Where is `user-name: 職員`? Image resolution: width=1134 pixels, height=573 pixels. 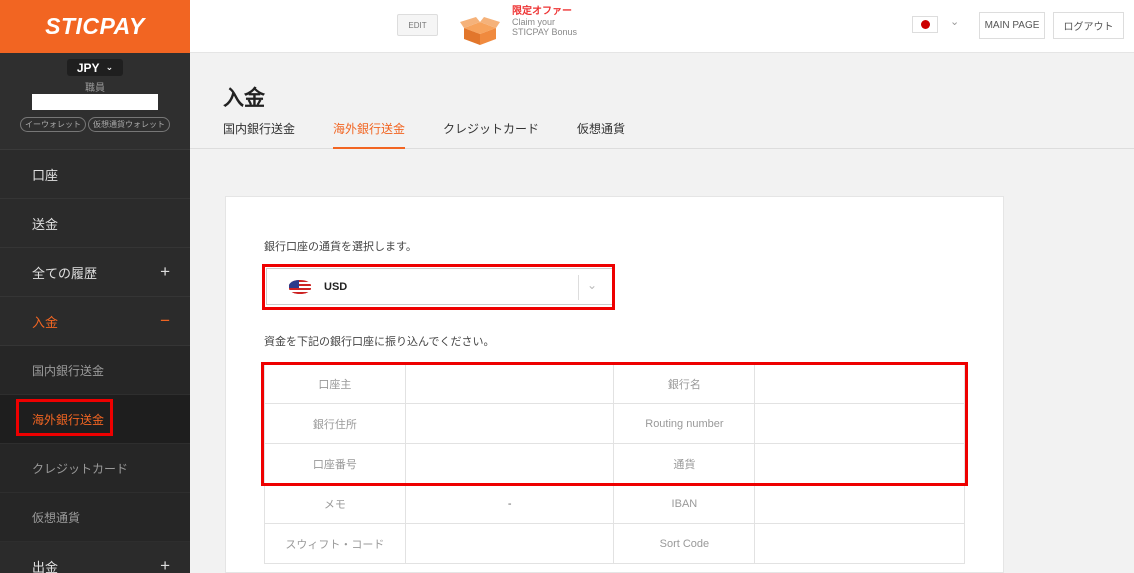
user-name: 職員 is located at coordinates (95, 88).